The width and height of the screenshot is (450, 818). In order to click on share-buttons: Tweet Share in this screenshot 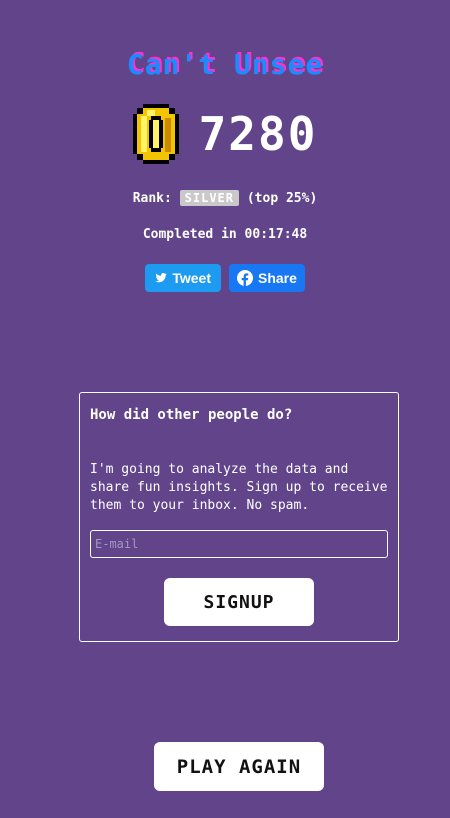, I will do `click(225, 278)`.